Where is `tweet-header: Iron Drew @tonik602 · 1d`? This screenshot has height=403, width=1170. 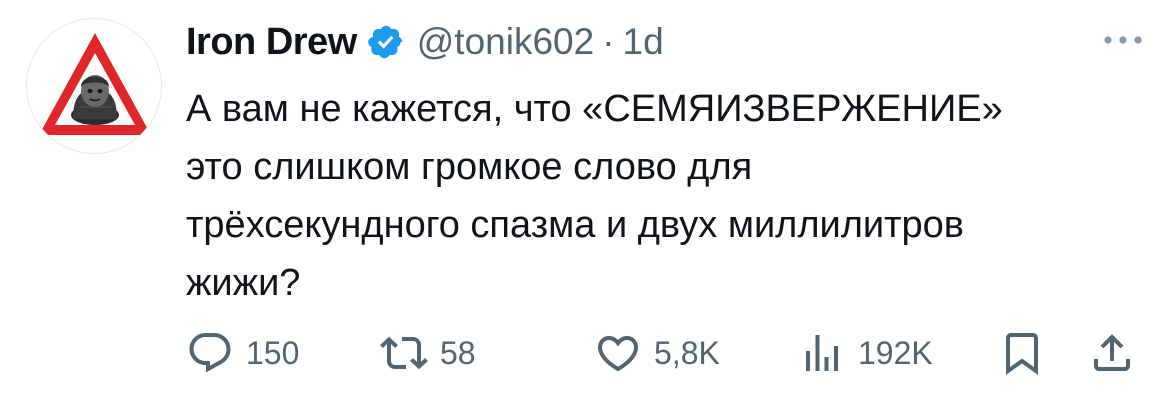
tweet-header: Iron Drew @tonik602 · 1d is located at coordinates (425, 42).